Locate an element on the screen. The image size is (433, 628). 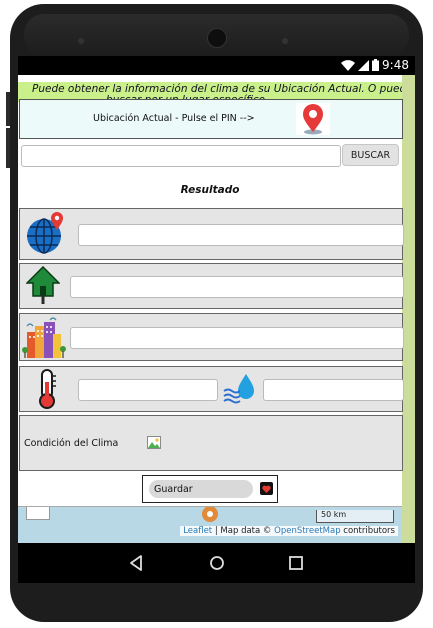
map-scale: 50 km is located at coordinates (355, 516).